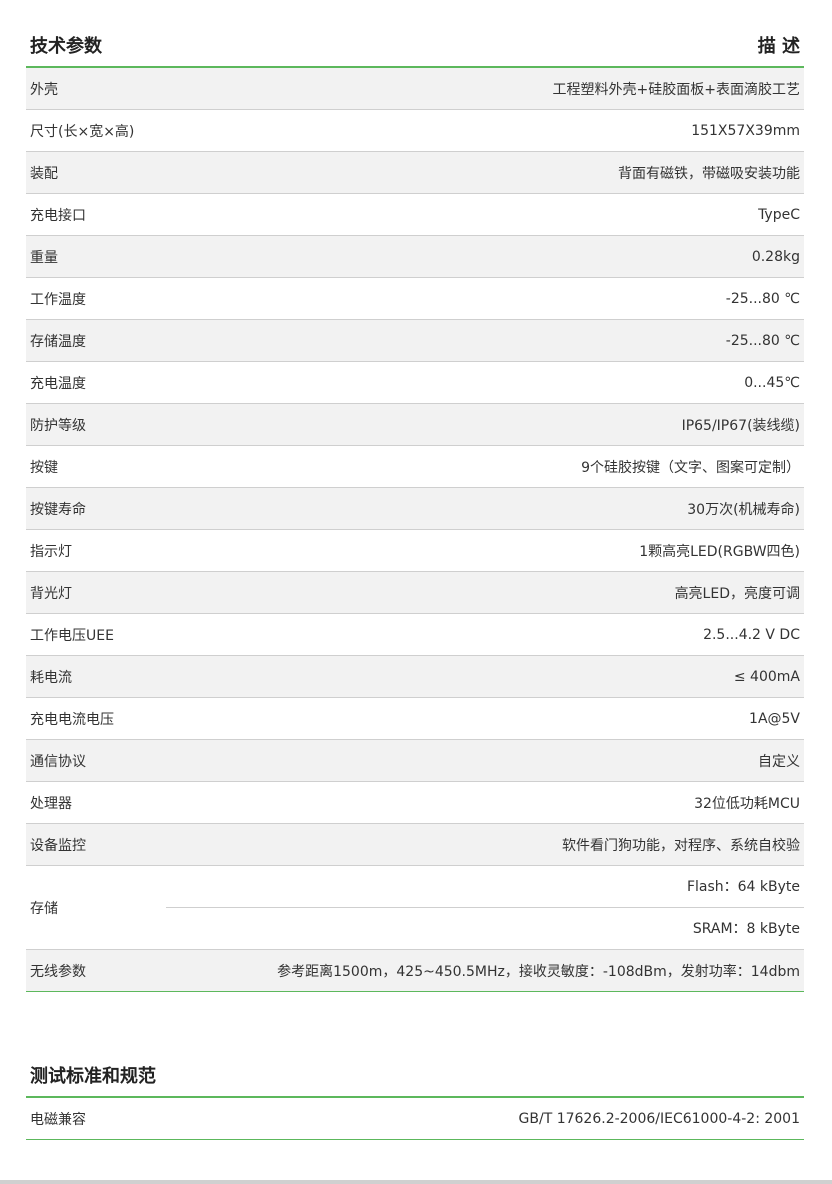  What do you see at coordinates (82, 131) in the screenshot?
I see `row-label: 尺寸(长×宽×高)` at bounding box center [82, 131].